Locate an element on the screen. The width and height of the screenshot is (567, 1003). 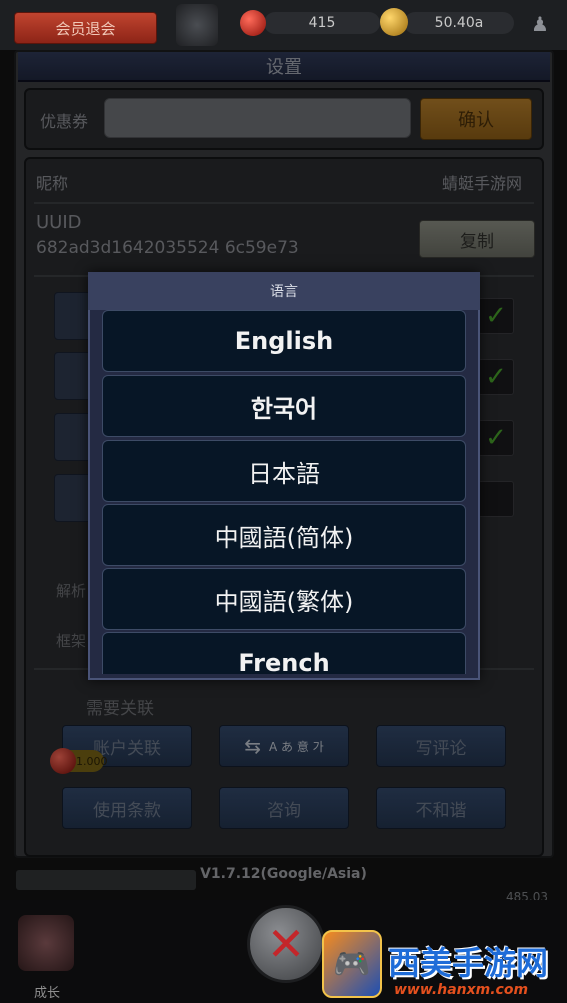
close-button: ✕ is located at coordinates (286, 944).